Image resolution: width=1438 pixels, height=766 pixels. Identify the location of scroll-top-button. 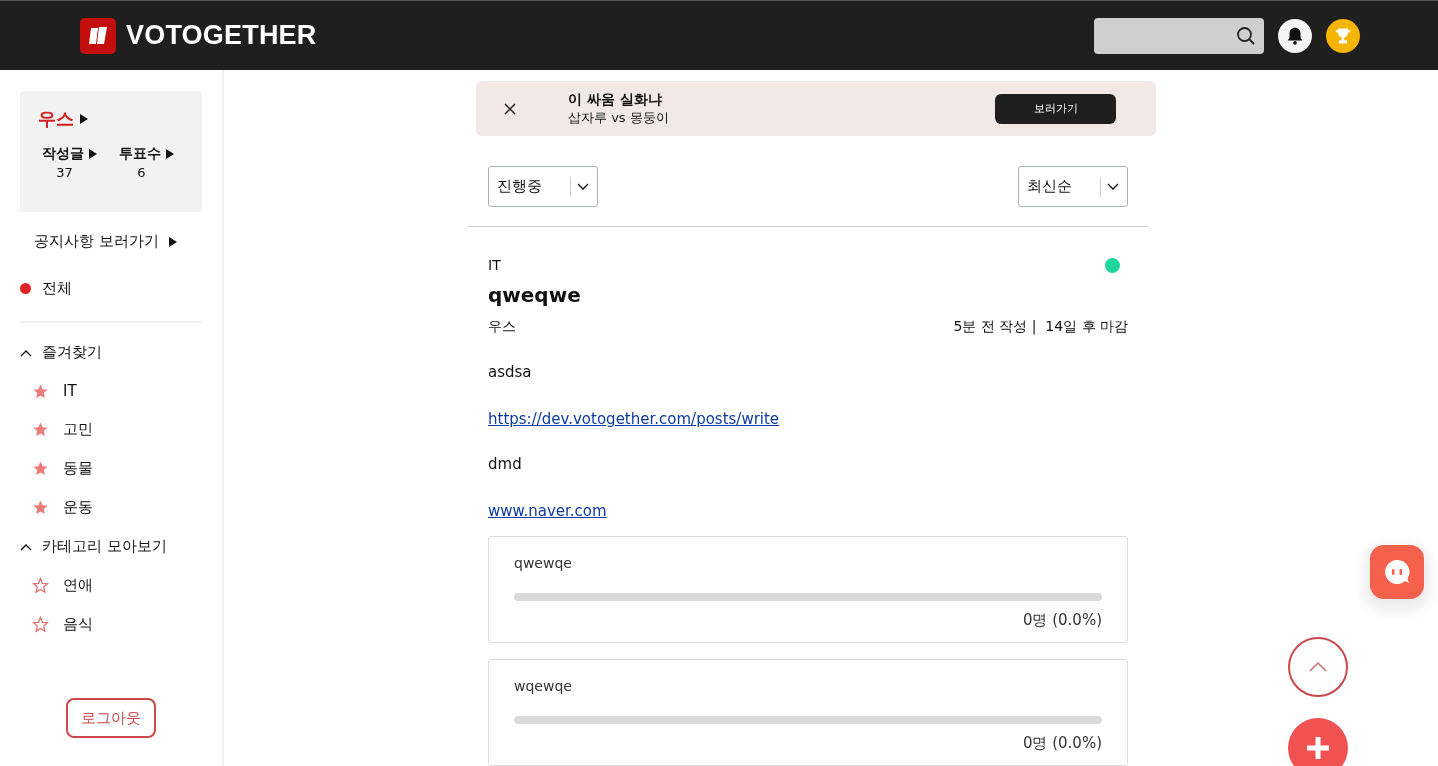
(1318, 667).